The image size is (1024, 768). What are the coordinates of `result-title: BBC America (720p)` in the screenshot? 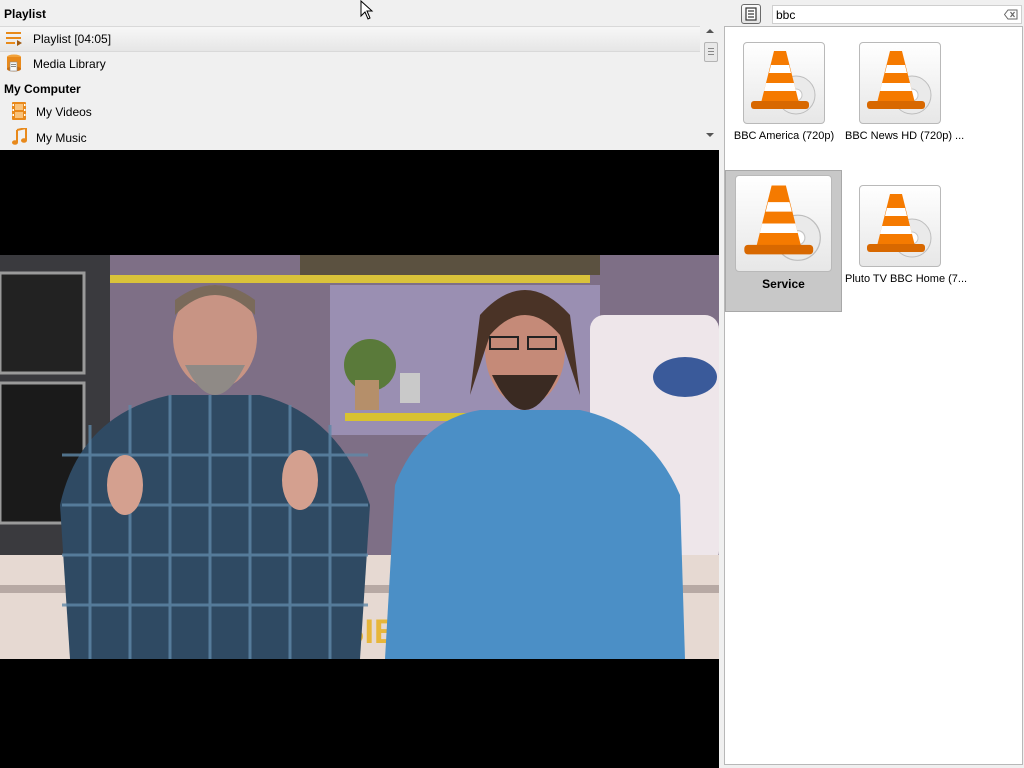 It's located at (784, 136).